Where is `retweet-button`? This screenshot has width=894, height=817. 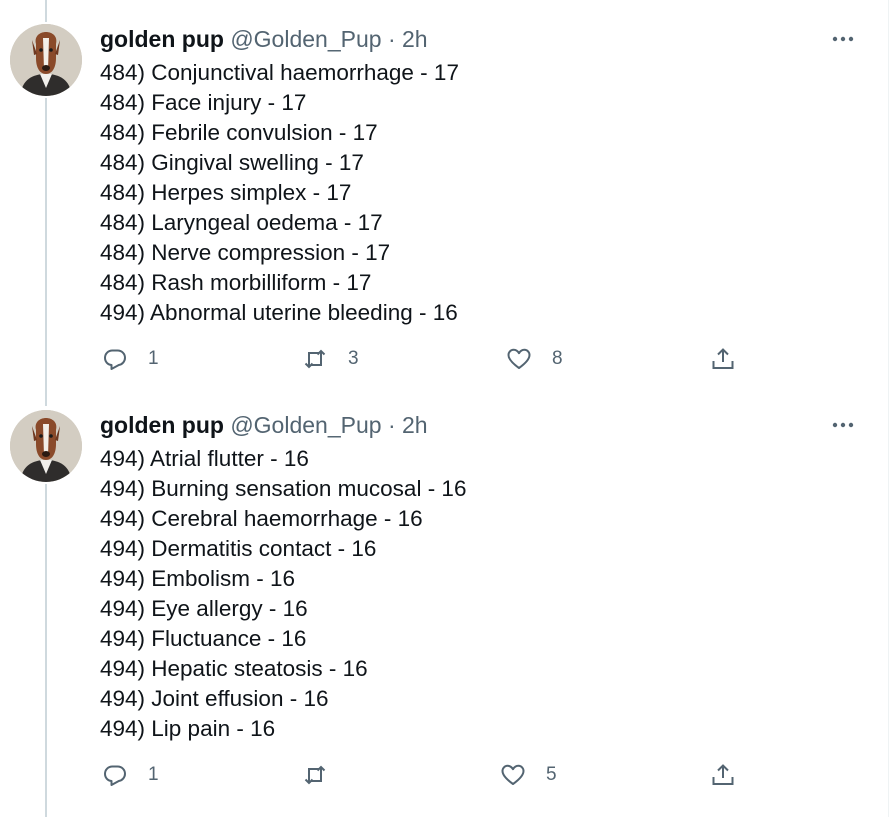 retweet-button is located at coordinates (325, 775).